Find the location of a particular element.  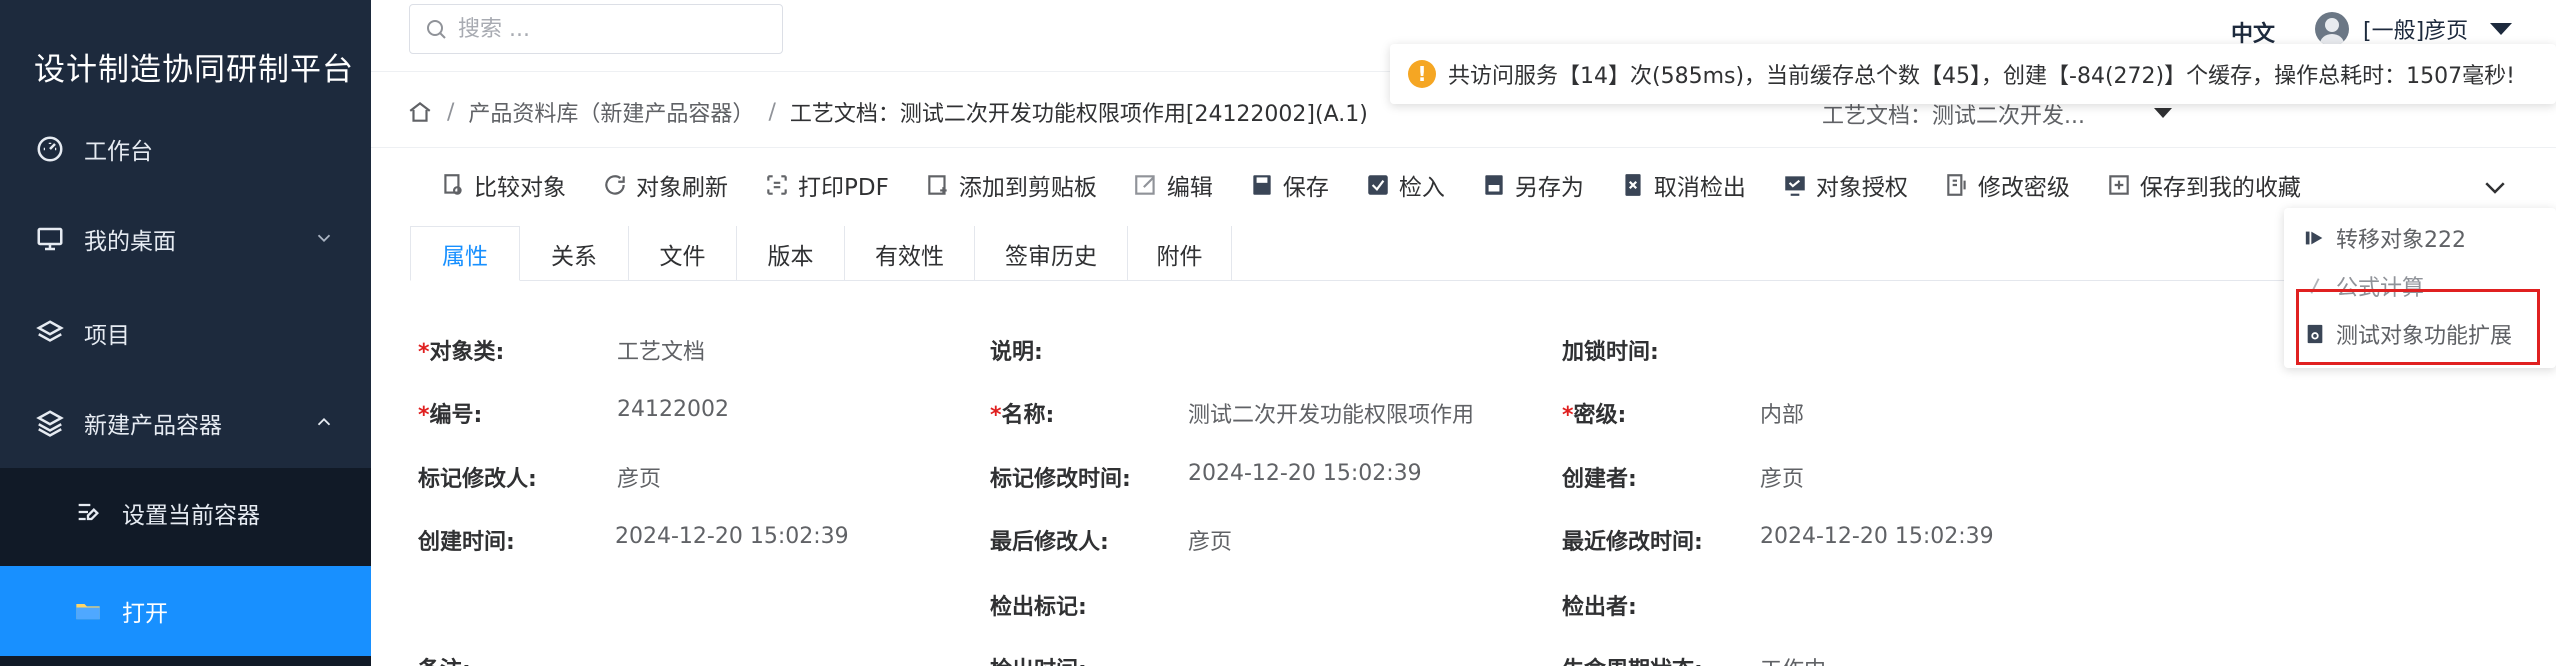

sidebar-subitem-set-container: 设置当前容器 is located at coordinates (185, 513).